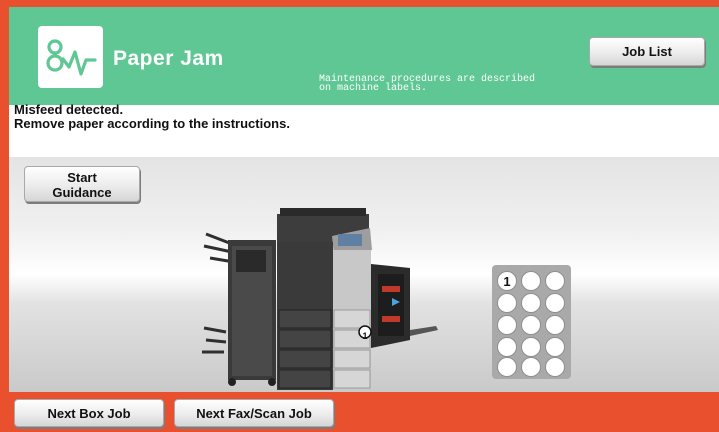  I want to click on paper-jam-wave-icon, so click(70, 57).